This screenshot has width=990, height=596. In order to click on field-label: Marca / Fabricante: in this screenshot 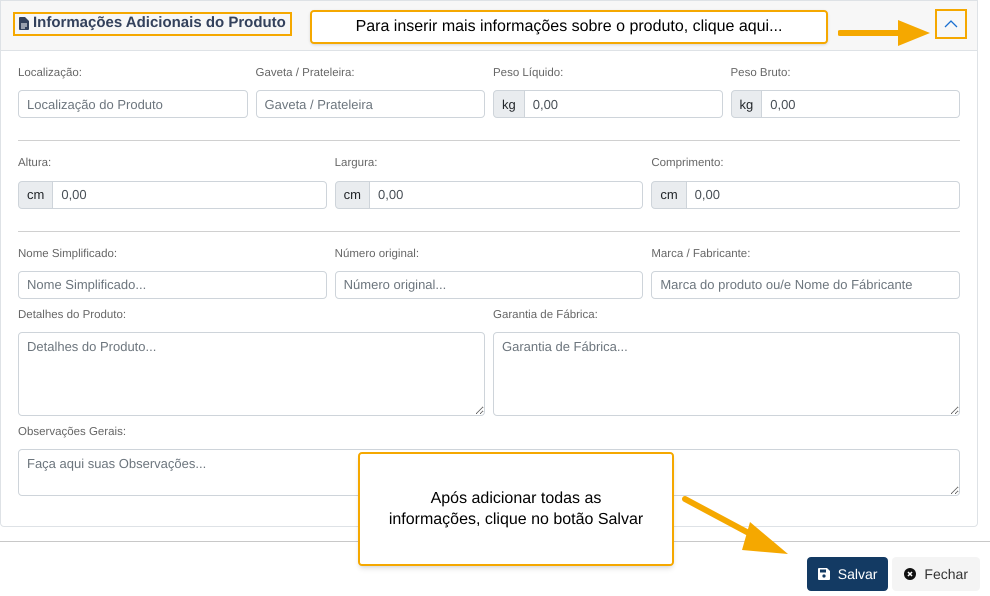, I will do `click(701, 254)`.